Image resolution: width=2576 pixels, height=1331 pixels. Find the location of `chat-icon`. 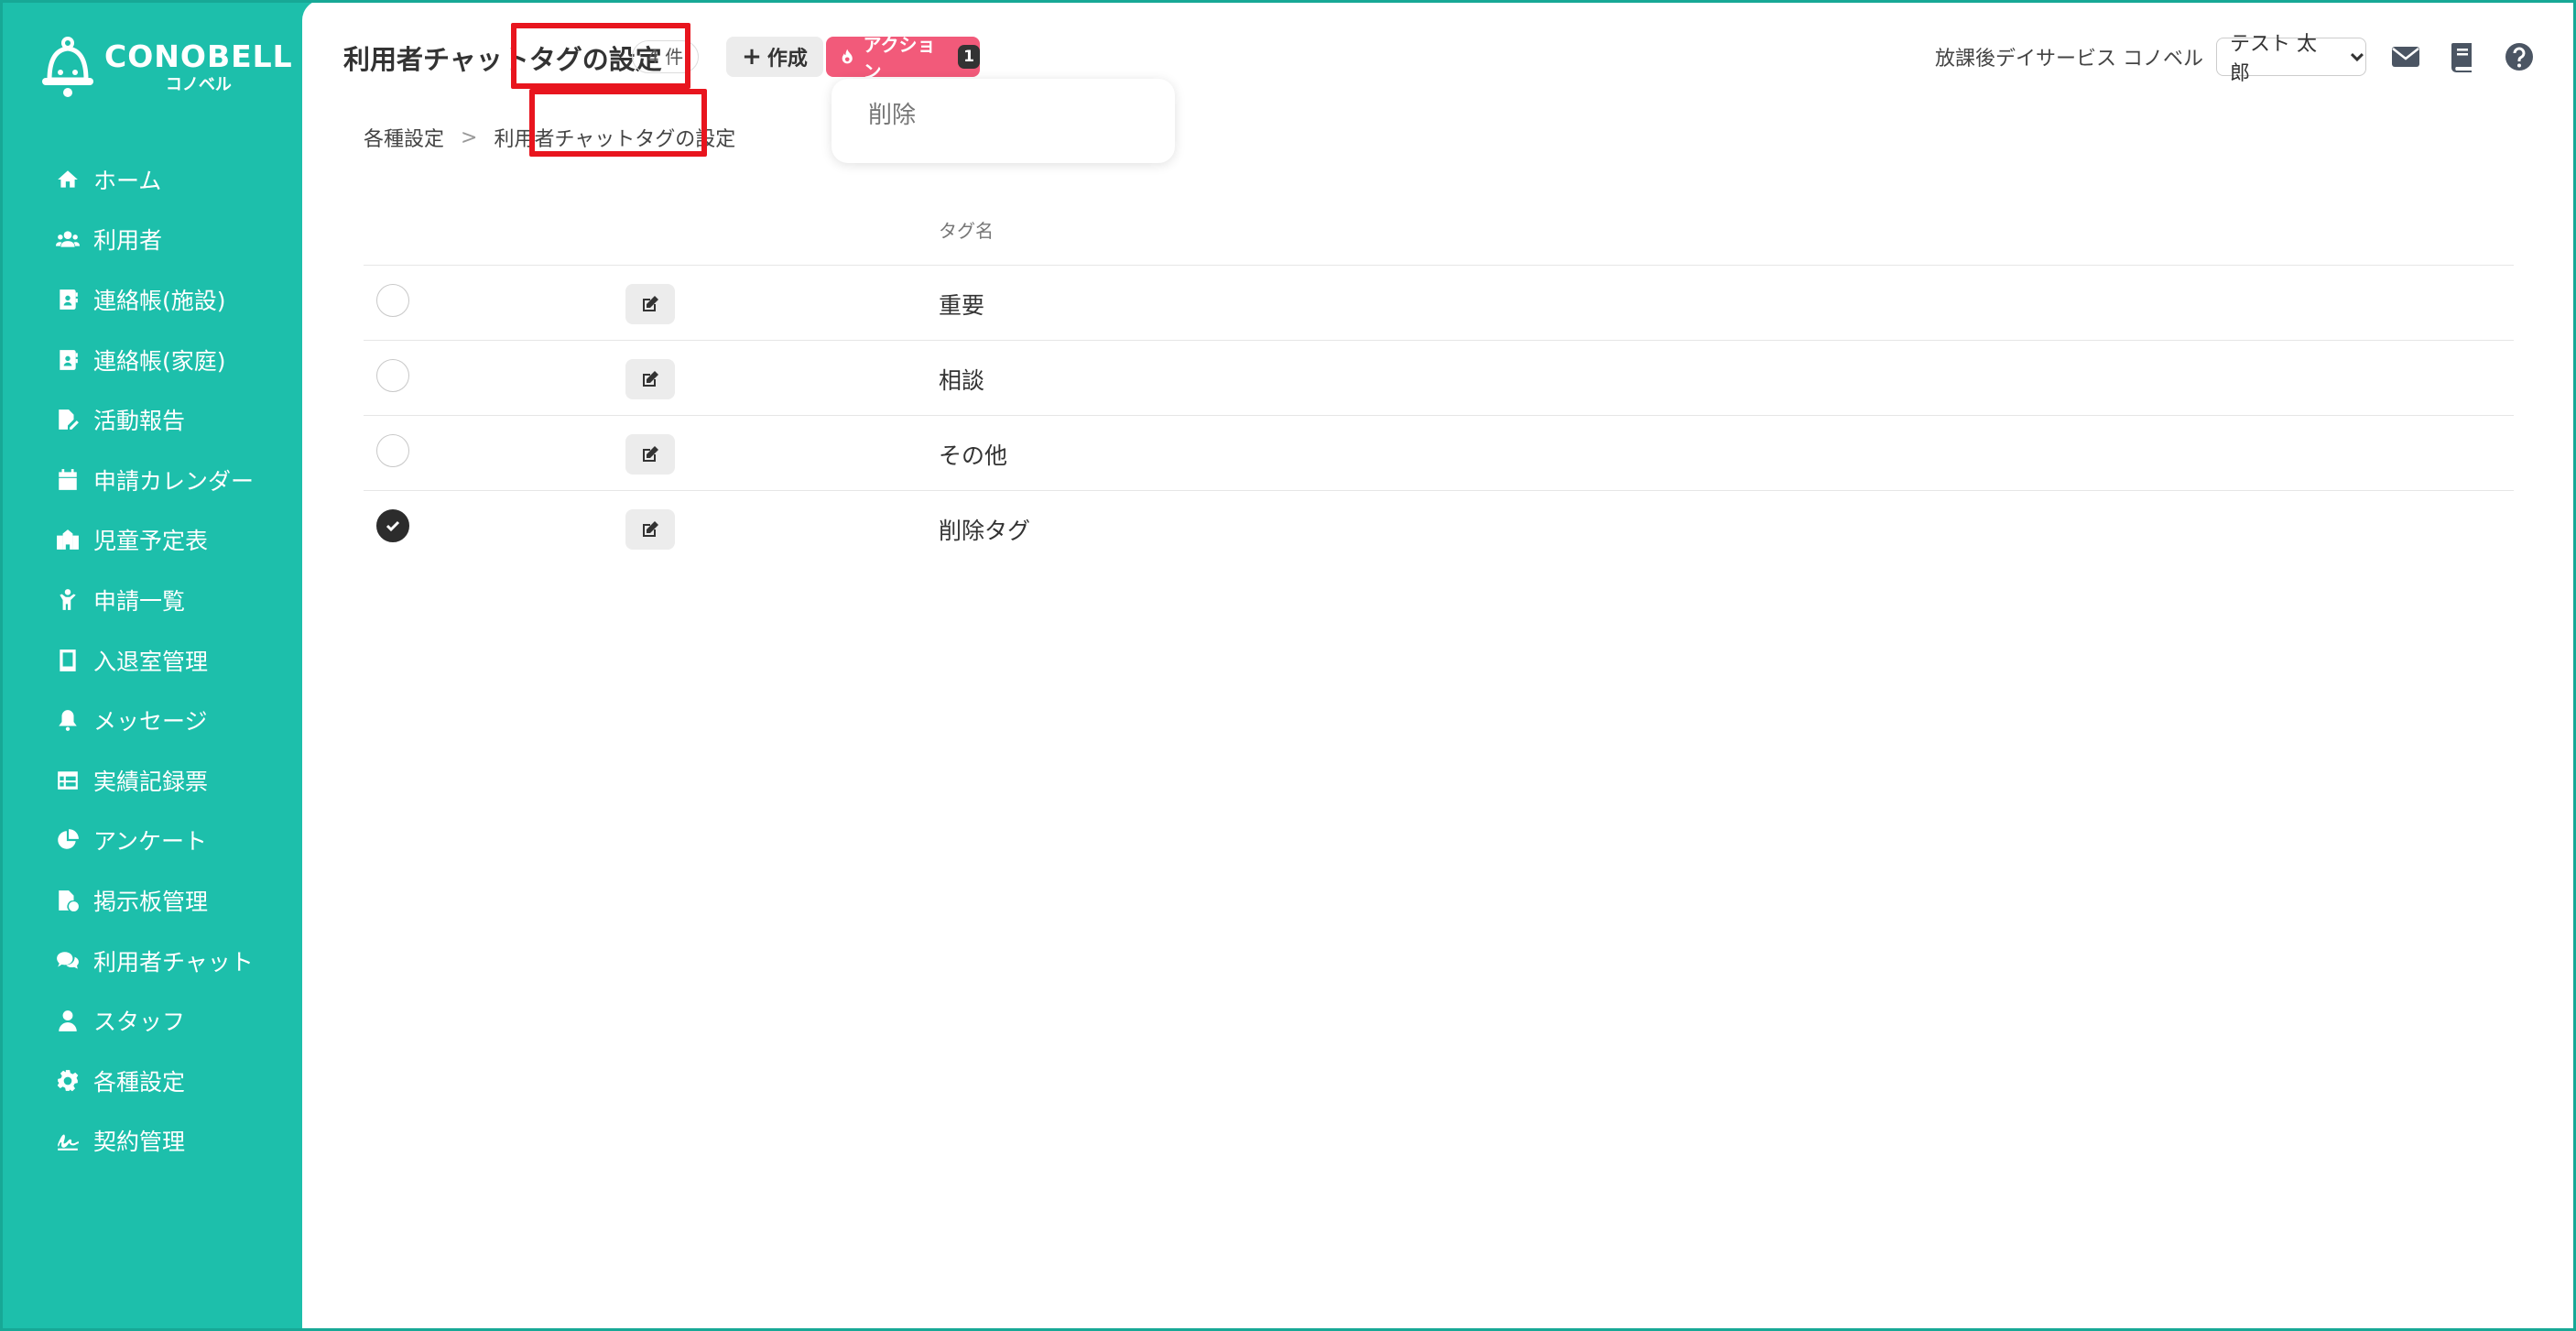

chat-icon is located at coordinates (68, 961).